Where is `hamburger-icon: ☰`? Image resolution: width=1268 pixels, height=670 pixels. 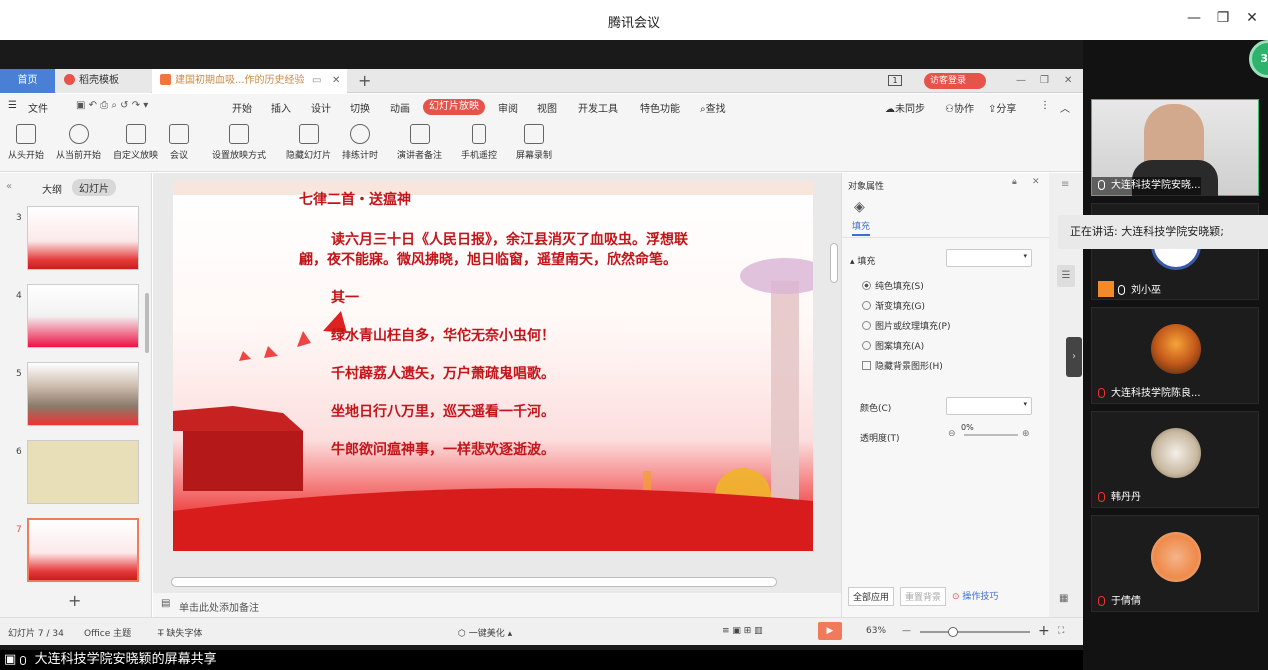 hamburger-icon: ☰ is located at coordinates (12, 105).